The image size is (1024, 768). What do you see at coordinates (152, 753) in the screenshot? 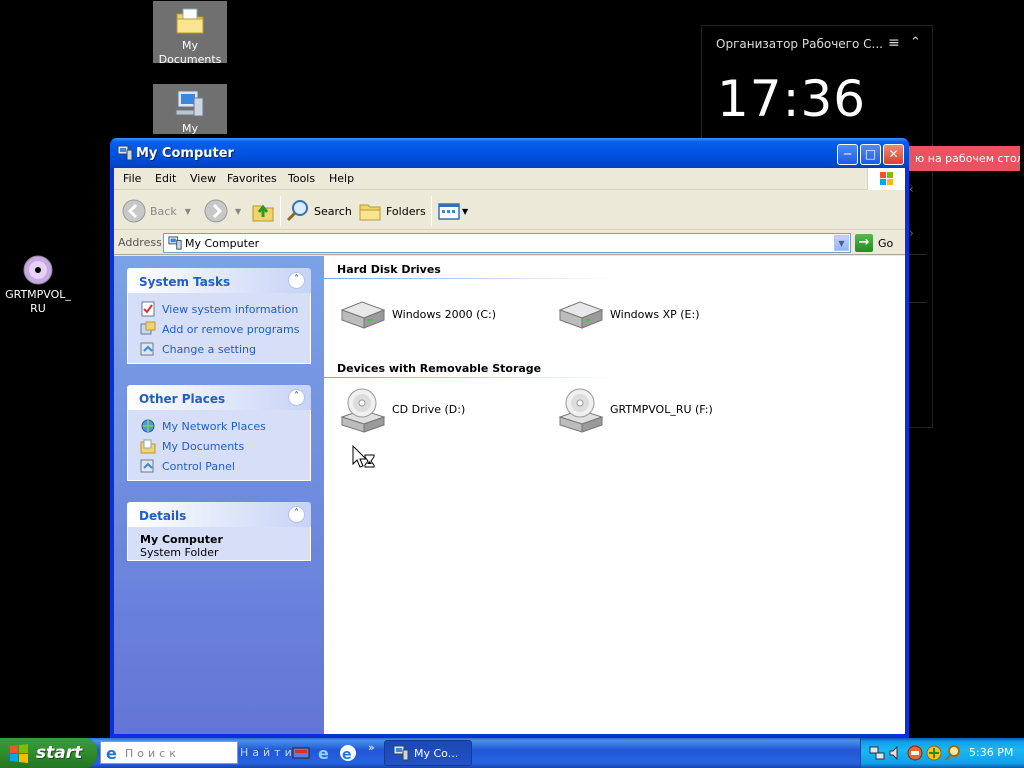
I see `search-placeholder: Поиск` at bounding box center [152, 753].